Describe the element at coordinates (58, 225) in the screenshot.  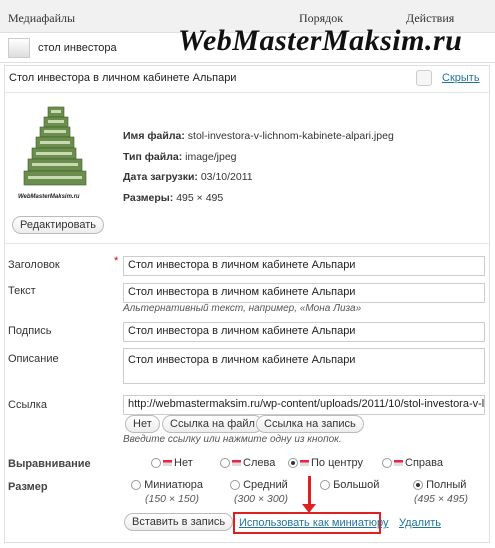
I see `edit-image-button: Редактировать` at that location.